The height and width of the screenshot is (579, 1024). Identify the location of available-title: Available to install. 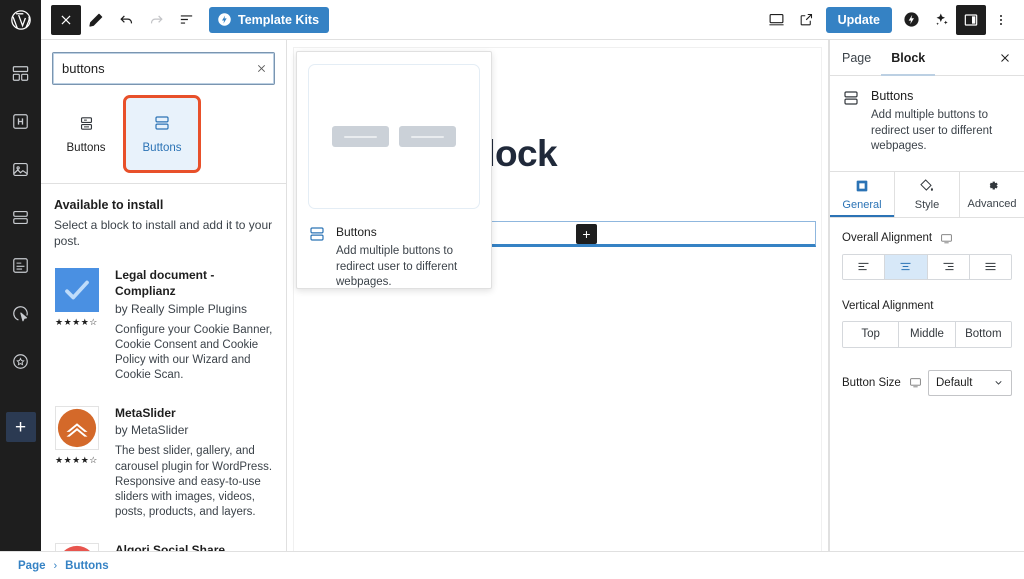
(109, 205).